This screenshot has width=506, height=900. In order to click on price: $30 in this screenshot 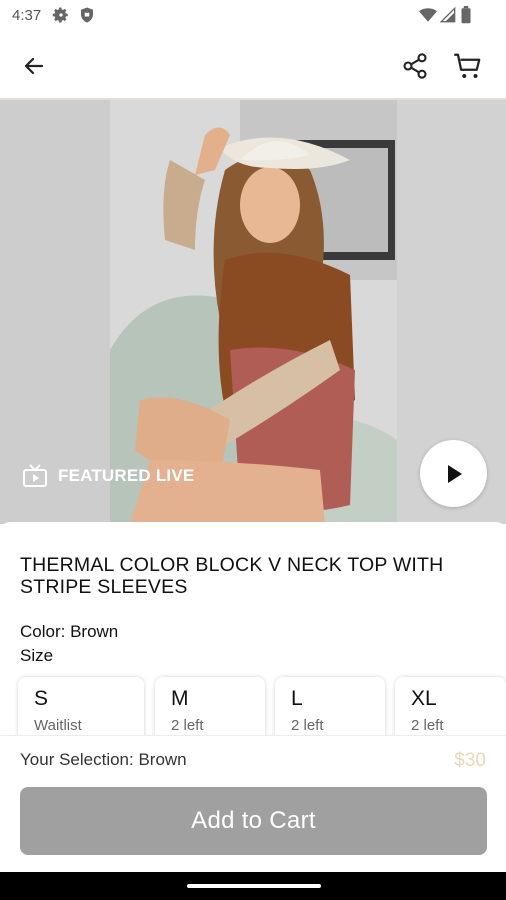, I will do `click(470, 760)`.